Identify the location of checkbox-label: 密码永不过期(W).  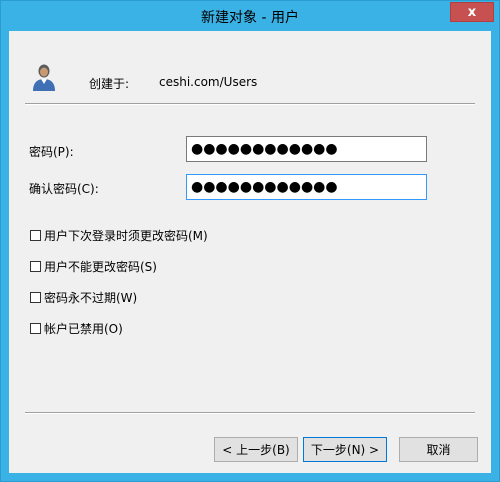
(91, 298).